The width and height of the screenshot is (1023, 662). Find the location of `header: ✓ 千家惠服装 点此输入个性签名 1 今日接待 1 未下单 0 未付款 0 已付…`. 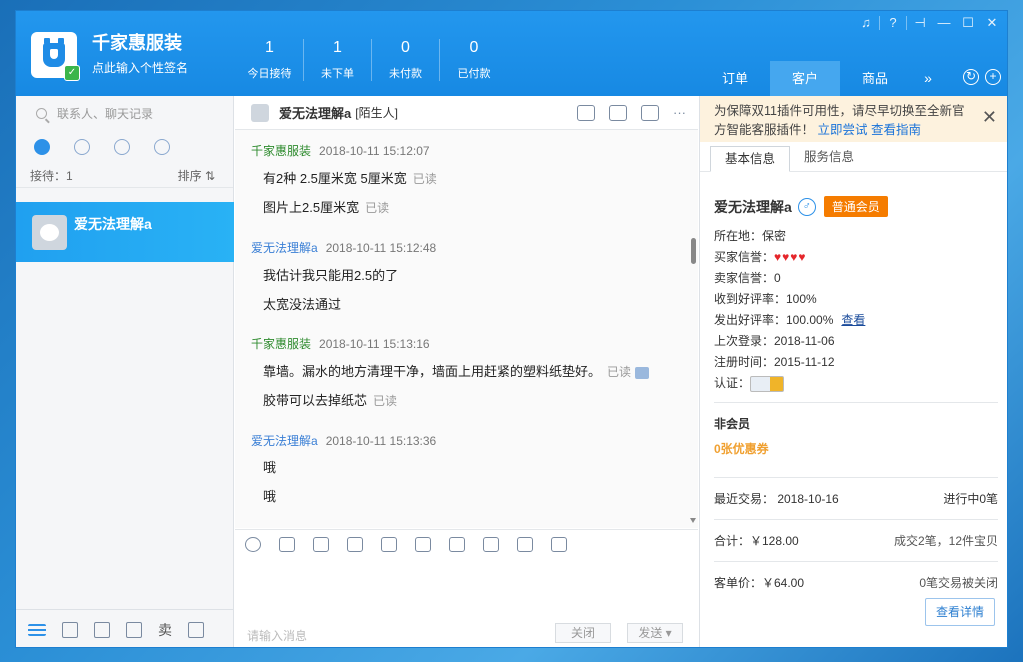

header: ✓ 千家惠服装 点此输入个性签名 1 今日接待 1 未下单 0 未付款 0 已付… is located at coordinates (511, 53).